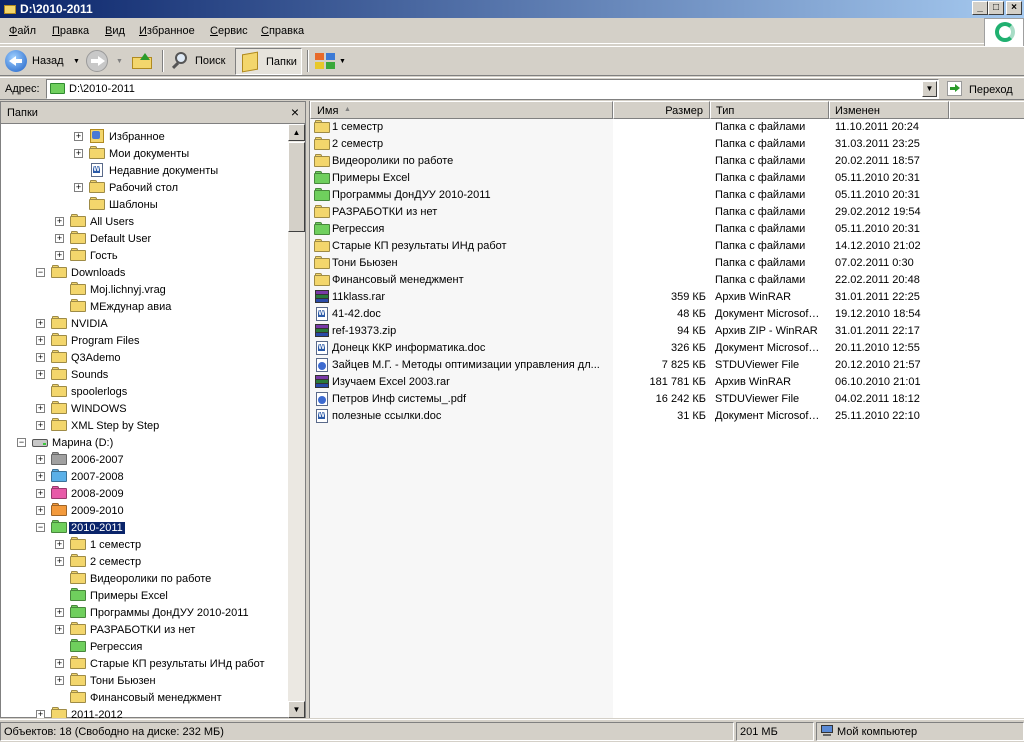 Image resolution: width=1024 pixels, height=742 pixels. What do you see at coordinates (295, 112) in the screenshot?
I see `close-folders-pane-button: ×` at bounding box center [295, 112].